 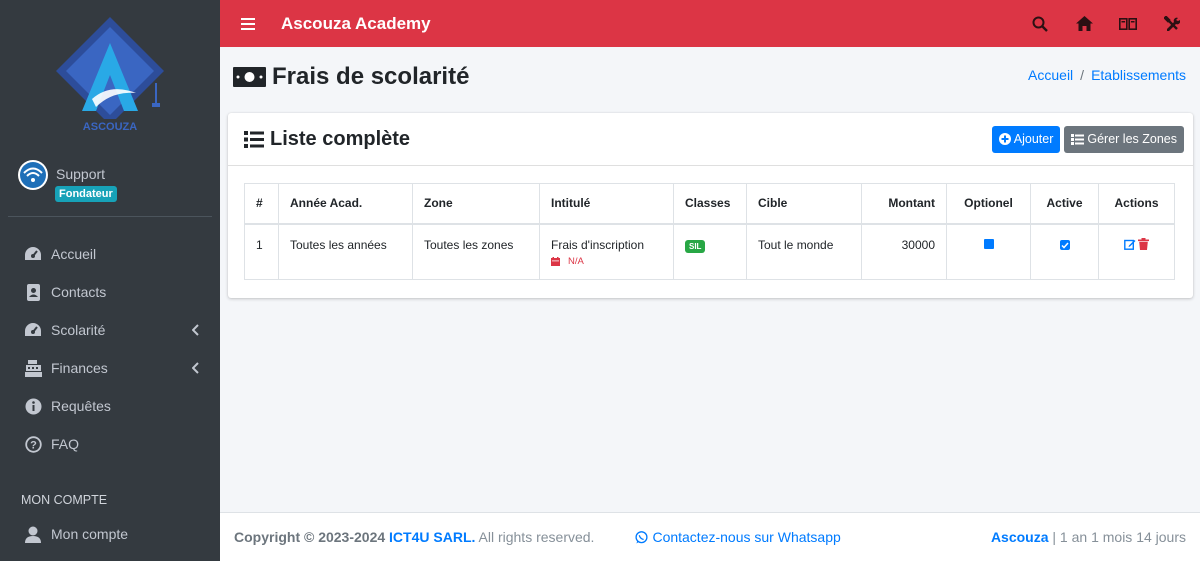 I want to click on tools-icon, so click(x=1172, y=23).